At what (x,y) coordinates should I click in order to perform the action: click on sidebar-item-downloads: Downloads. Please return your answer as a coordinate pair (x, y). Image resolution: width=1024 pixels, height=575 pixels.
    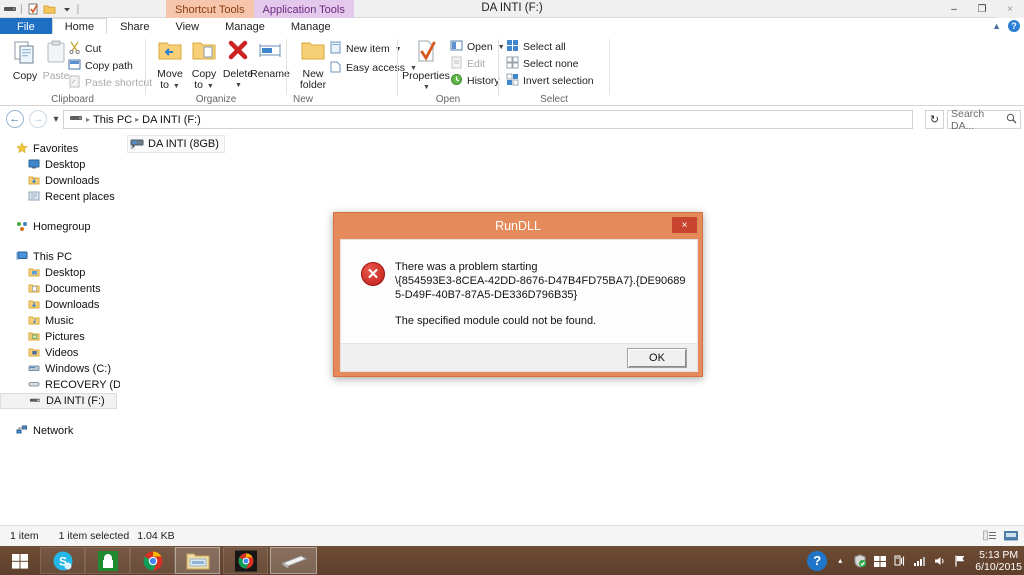
    Looking at the image, I should click on (60, 305).